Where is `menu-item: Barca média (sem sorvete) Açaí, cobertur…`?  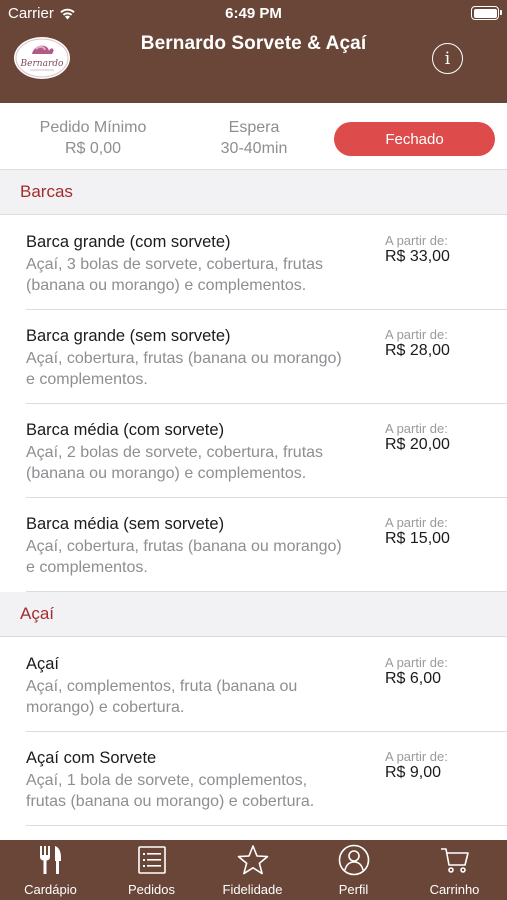
menu-item: Barca média (sem sorvete) Açaí, cobertur… is located at coordinates (253, 545).